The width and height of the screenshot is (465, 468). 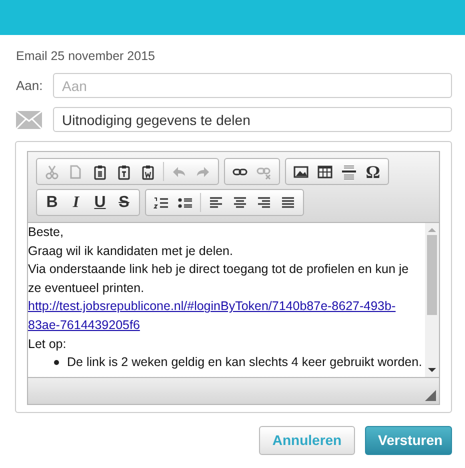 I want to click on list-item: De link is 2 weken geldig en kan slechts 4 keer gebruikt worden., so click(x=244, y=363).